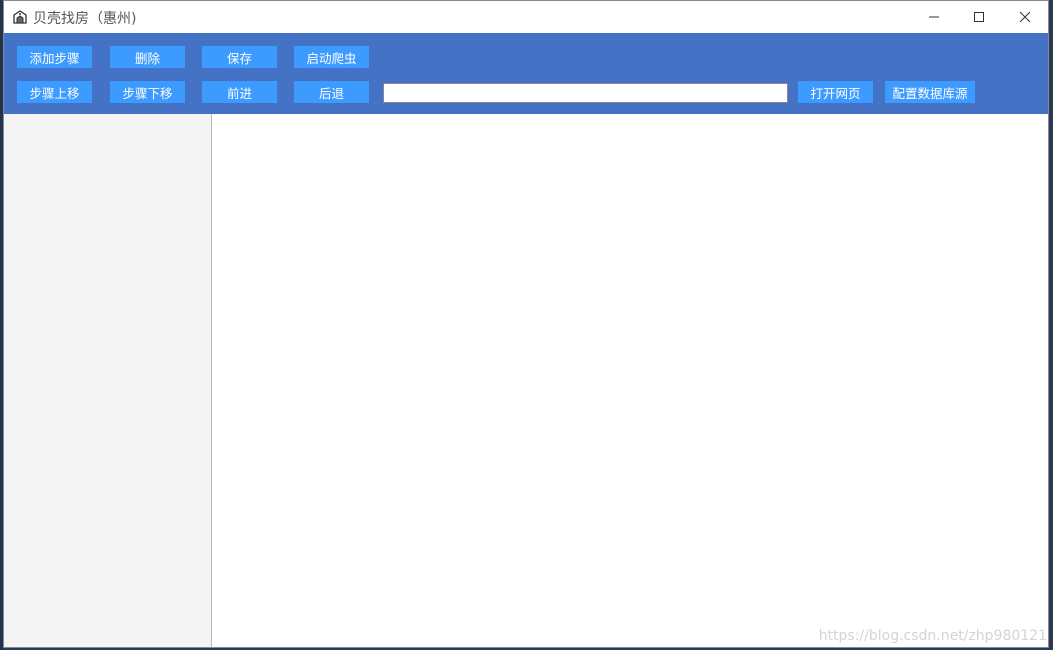  I want to click on configure-database-button: 配置数据库源, so click(930, 92).